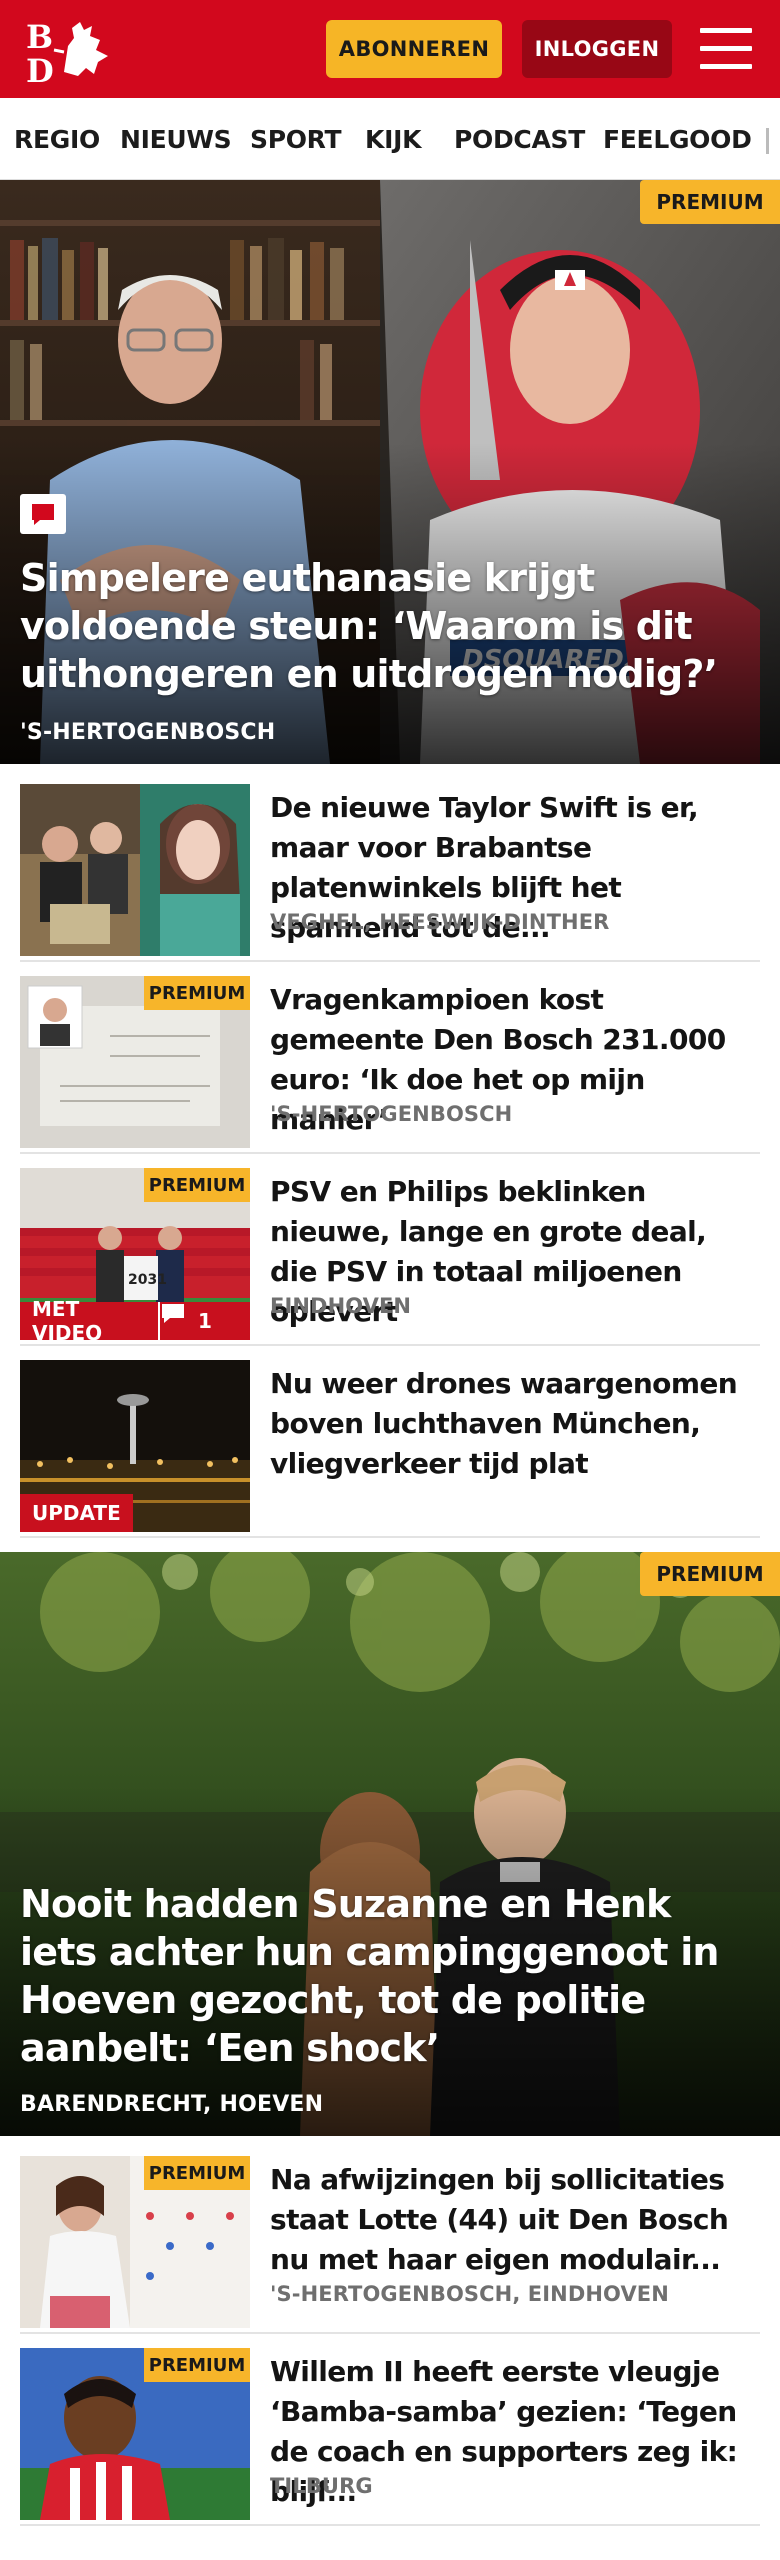 This screenshot has height=2560, width=780. Describe the element at coordinates (393, 139) in the screenshot. I see `nav-item-kijk: KIJK` at that location.